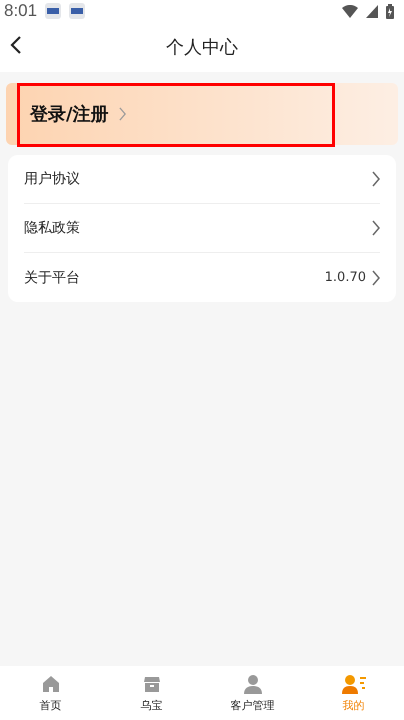  I want to click on battery-icon, so click(390, 11).